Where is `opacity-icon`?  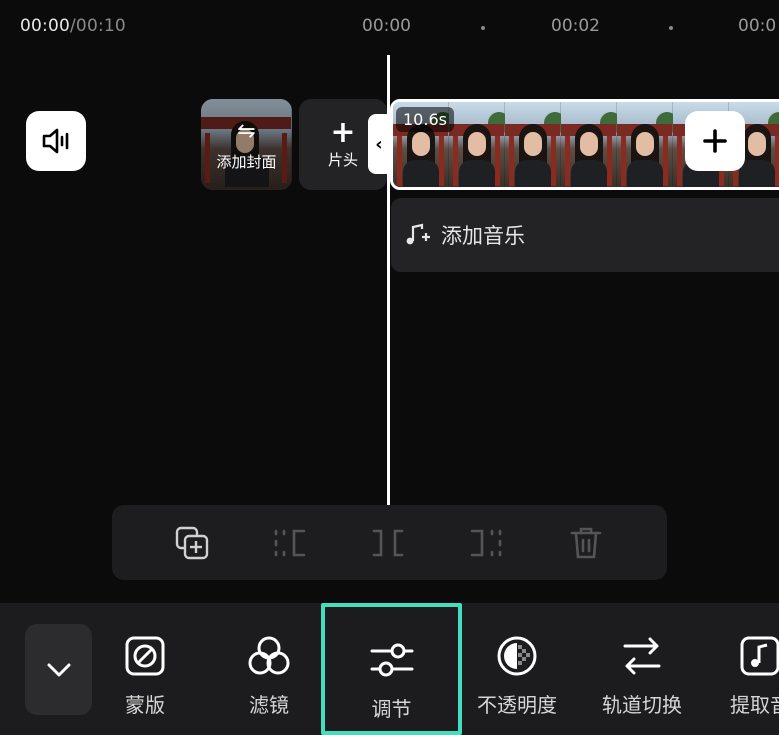 opacity-icon is located at coordinates (517, 656).